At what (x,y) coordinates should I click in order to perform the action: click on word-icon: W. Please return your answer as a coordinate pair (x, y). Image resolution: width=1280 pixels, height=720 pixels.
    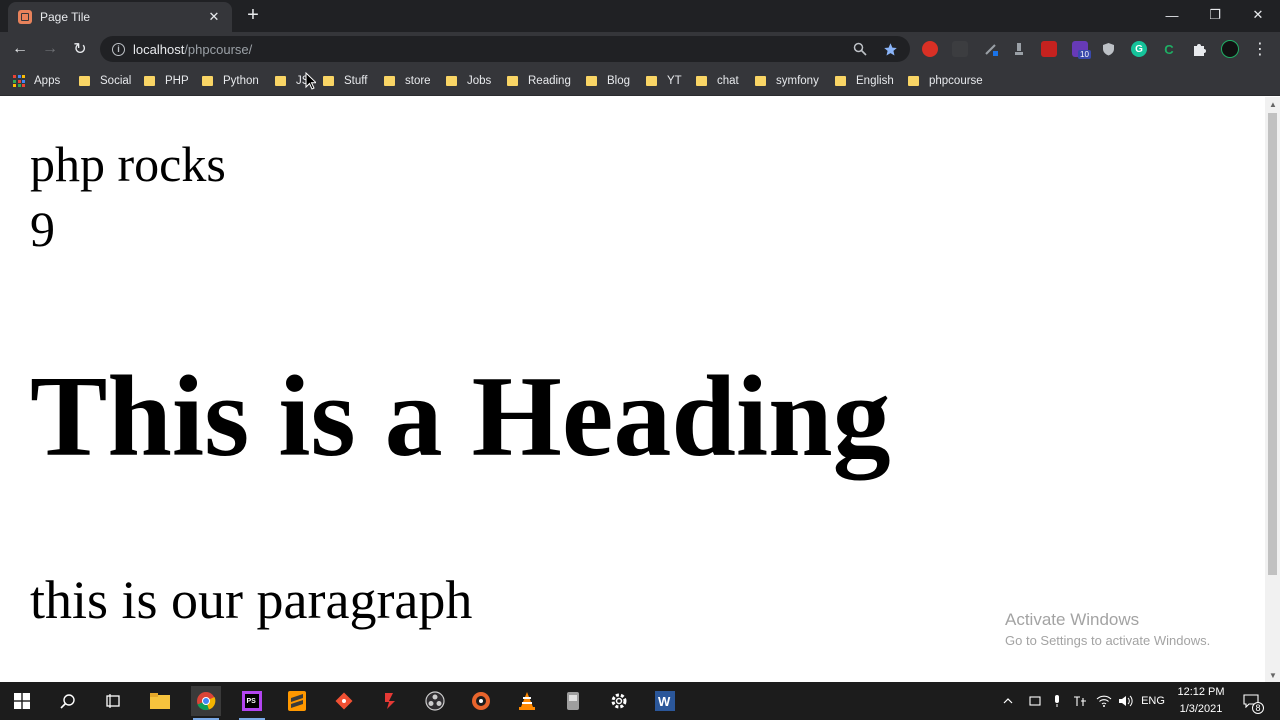
    Looking at the image, I should click on (665, 701).